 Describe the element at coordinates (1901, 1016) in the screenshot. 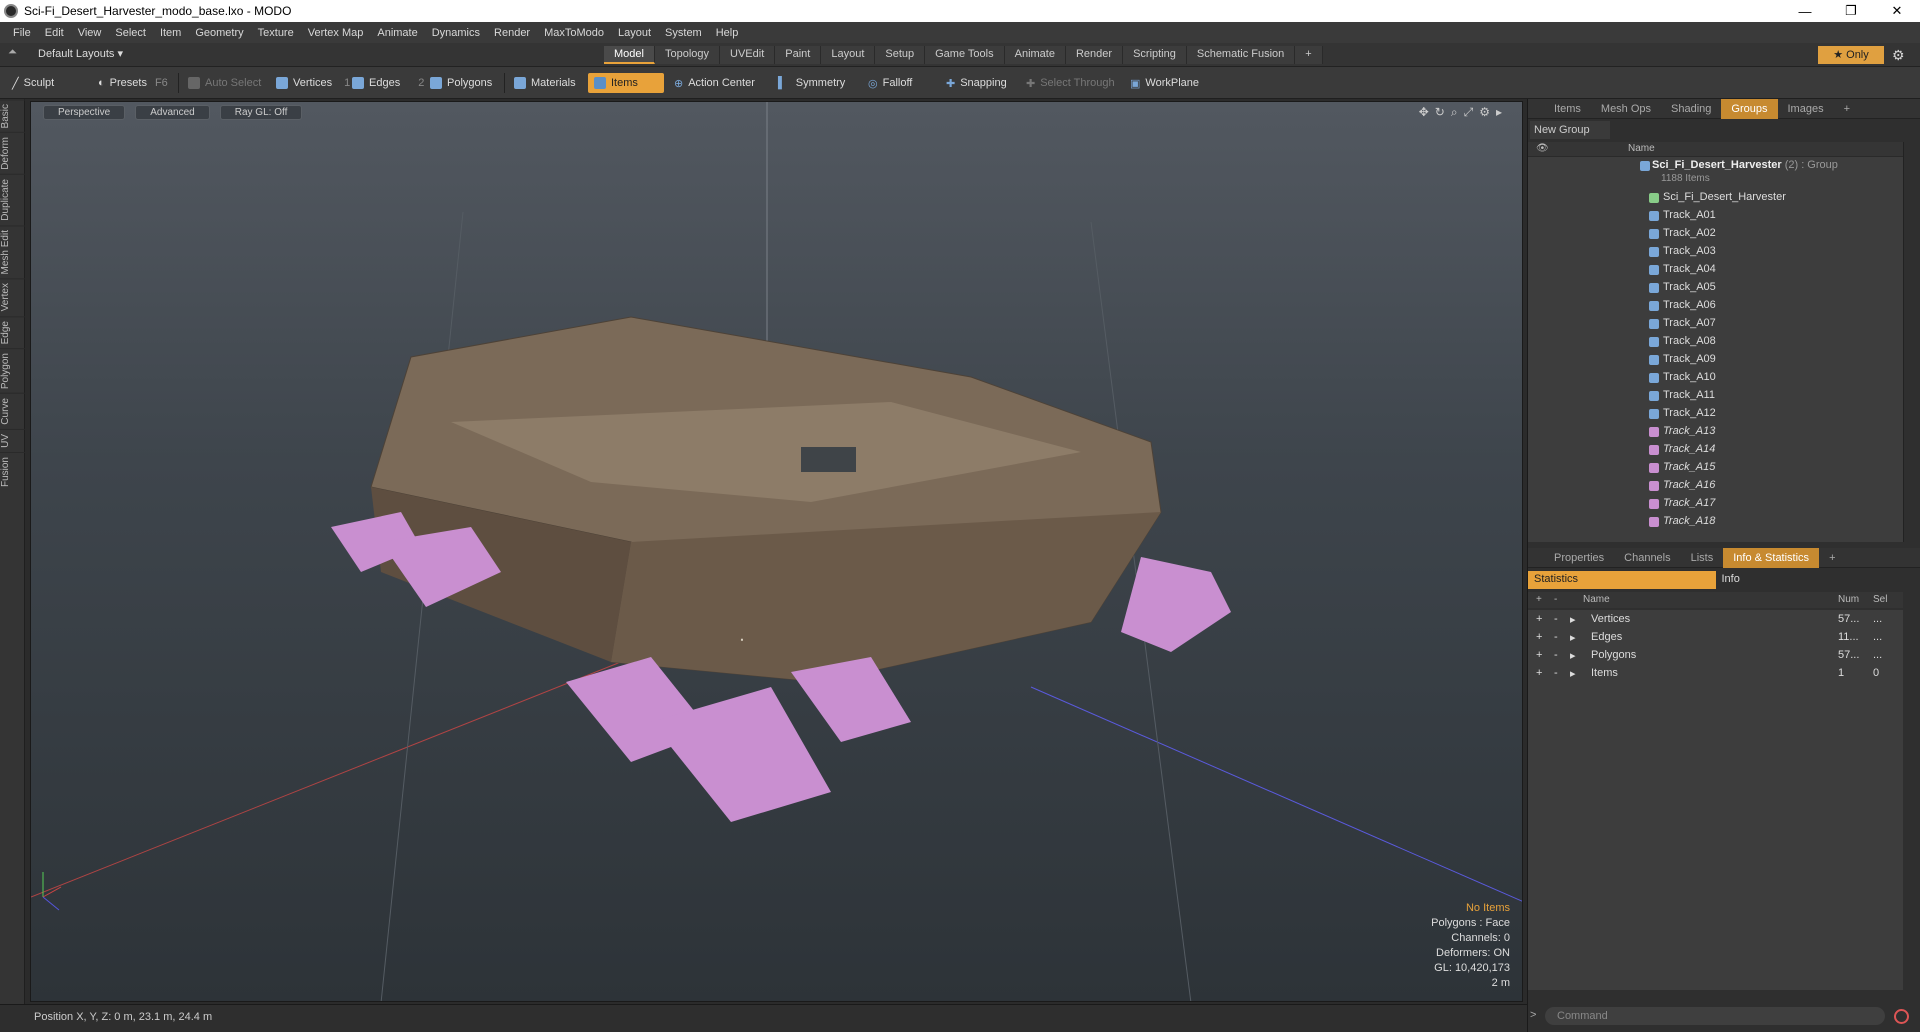

I see `record-macro-icon` at that location.